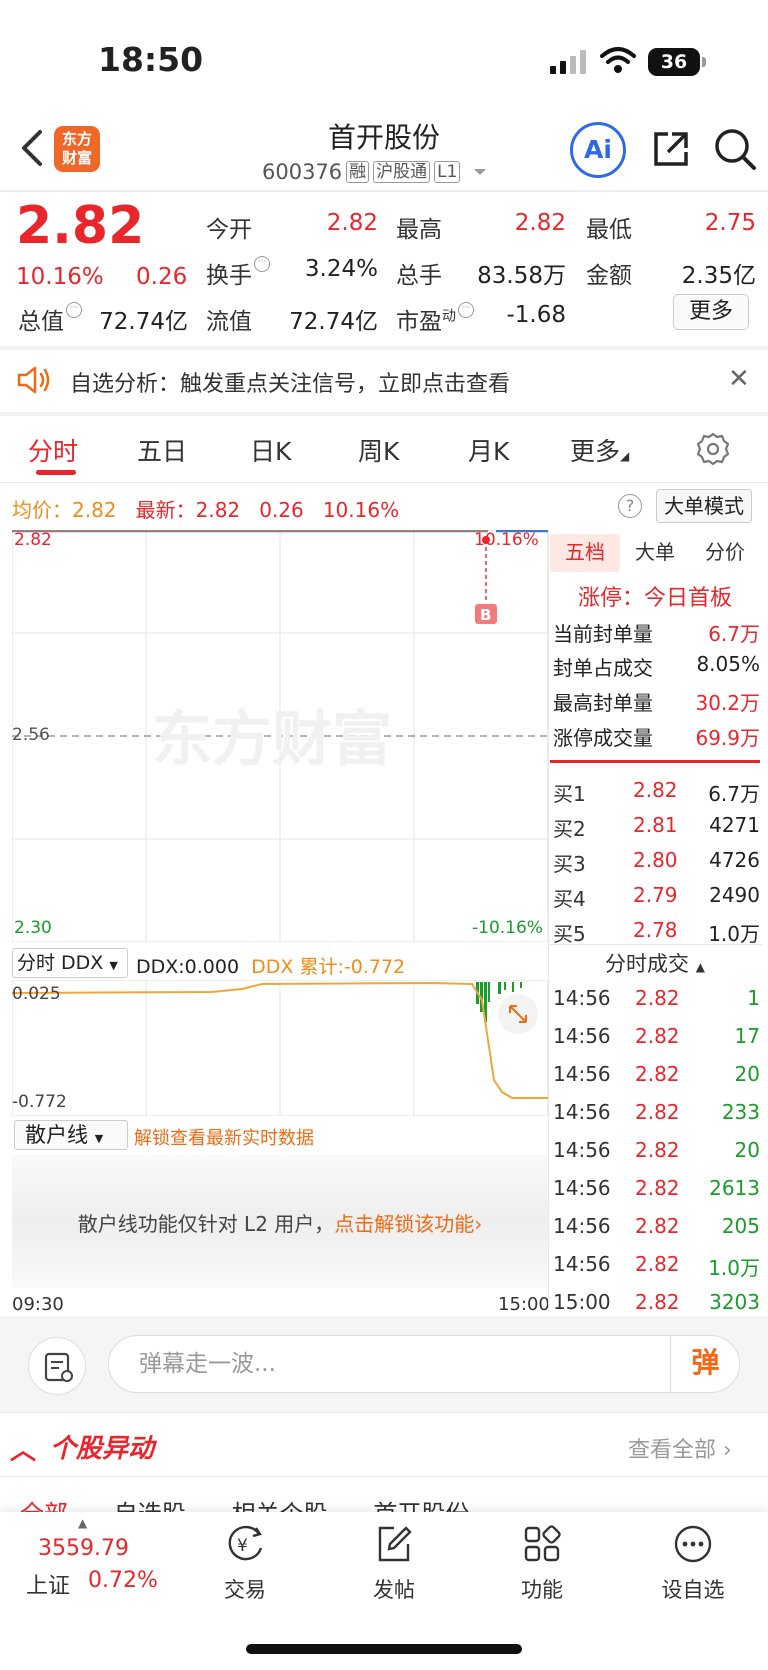 This screenshot has height=1670, width=768. What do you see at coordinates (680, 1448) in the screenshot?
I see `view-all-link: 查看全部 ›` at bounding box center [680, 1448].